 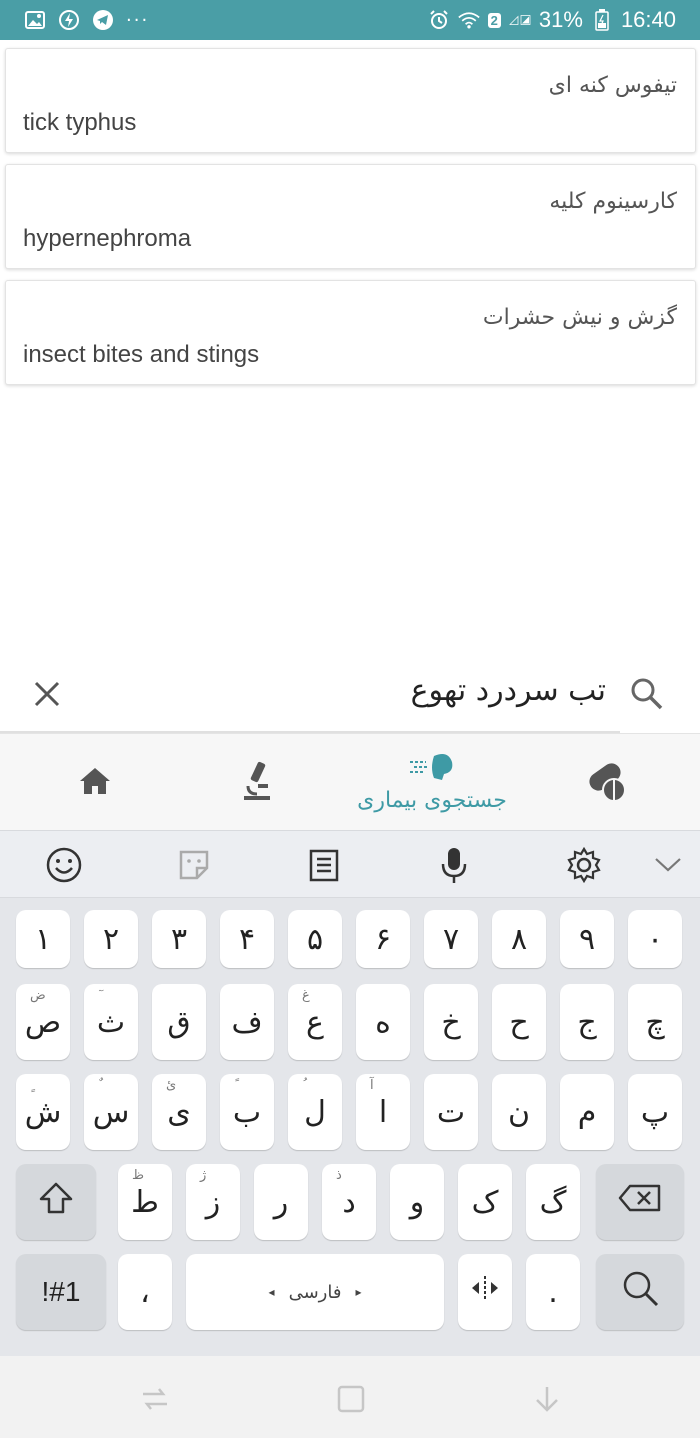 I want to click on recents-icon, so click(x=155, y=1399).